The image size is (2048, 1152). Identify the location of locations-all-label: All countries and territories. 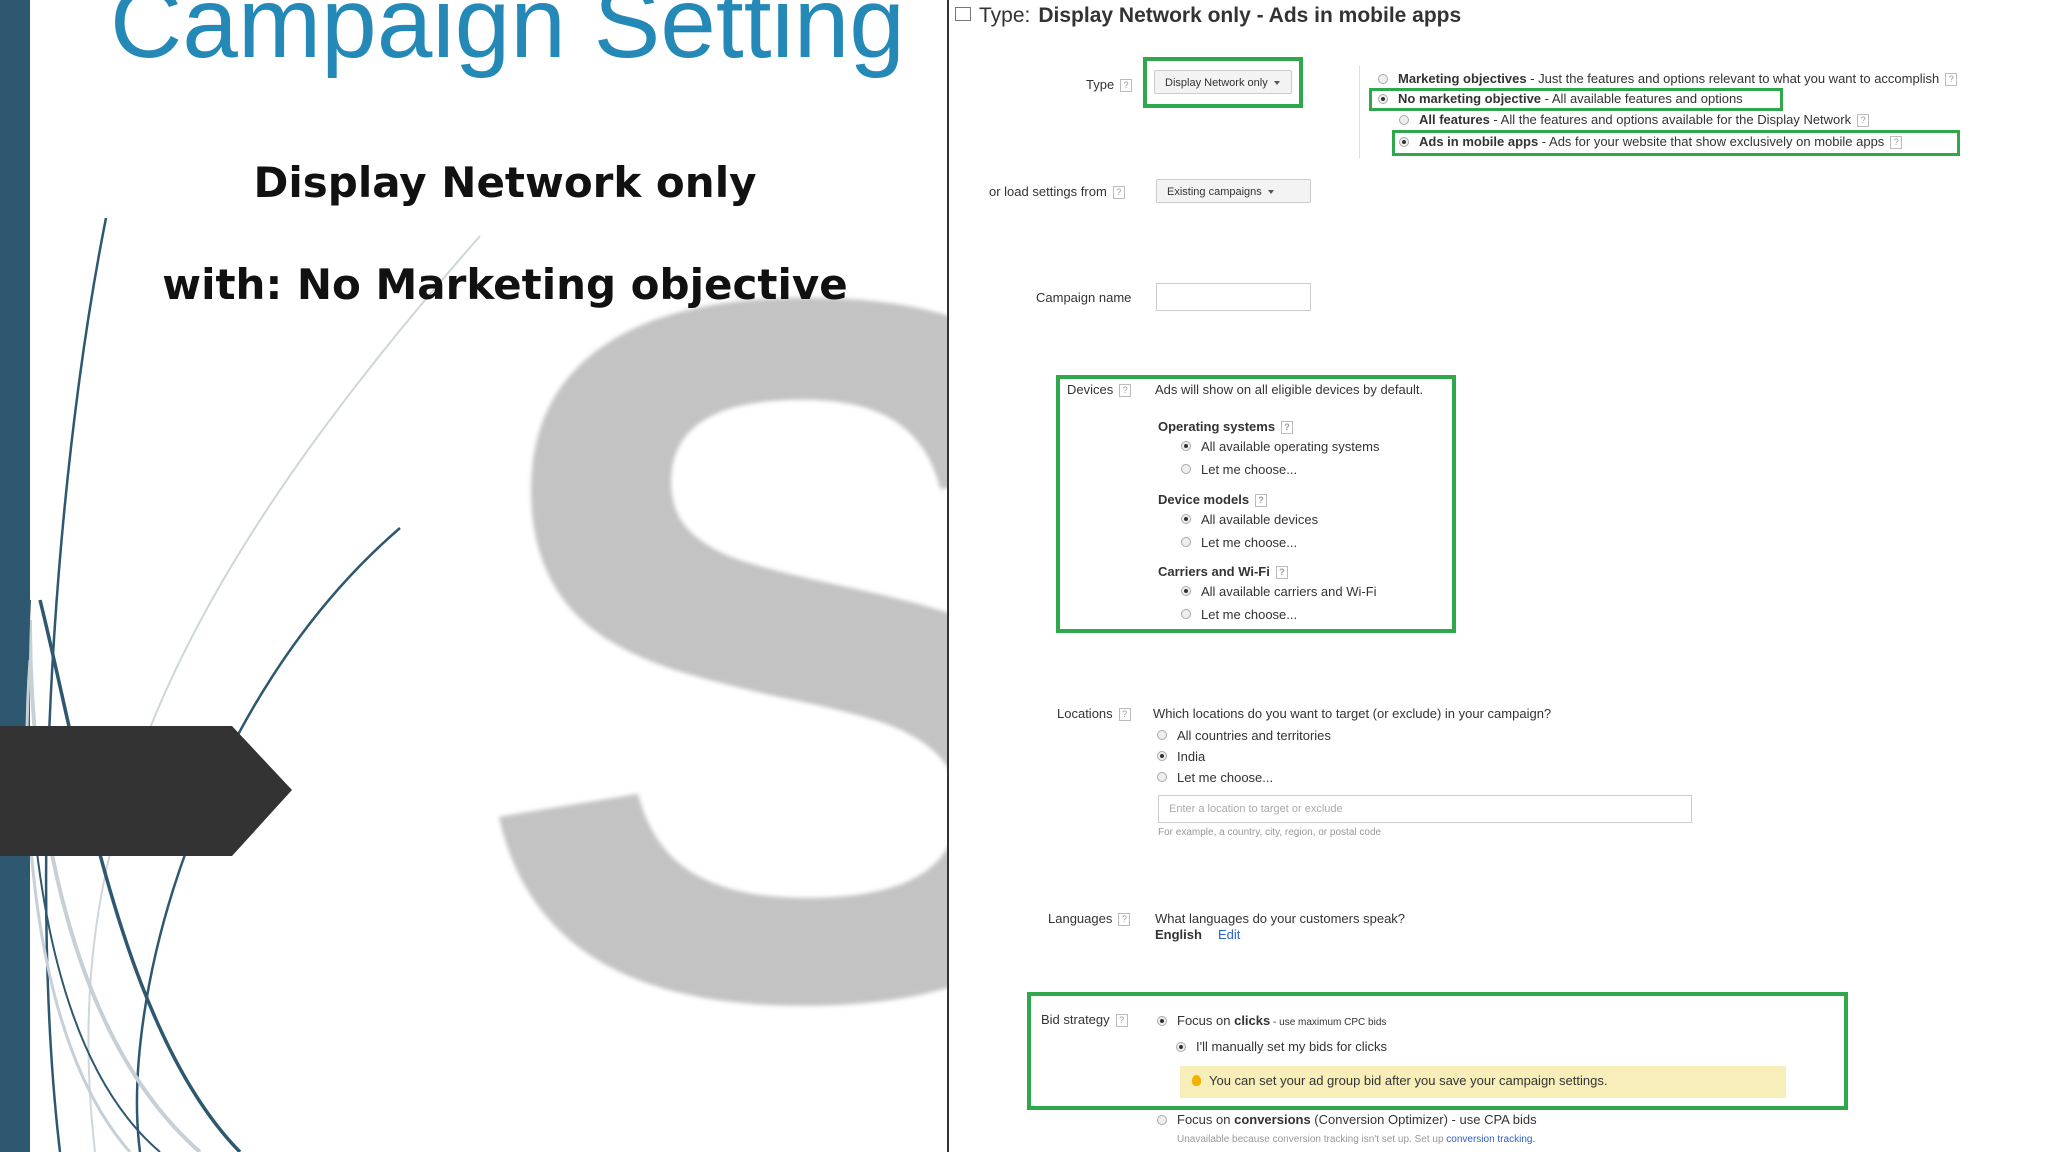
(1254, 735).